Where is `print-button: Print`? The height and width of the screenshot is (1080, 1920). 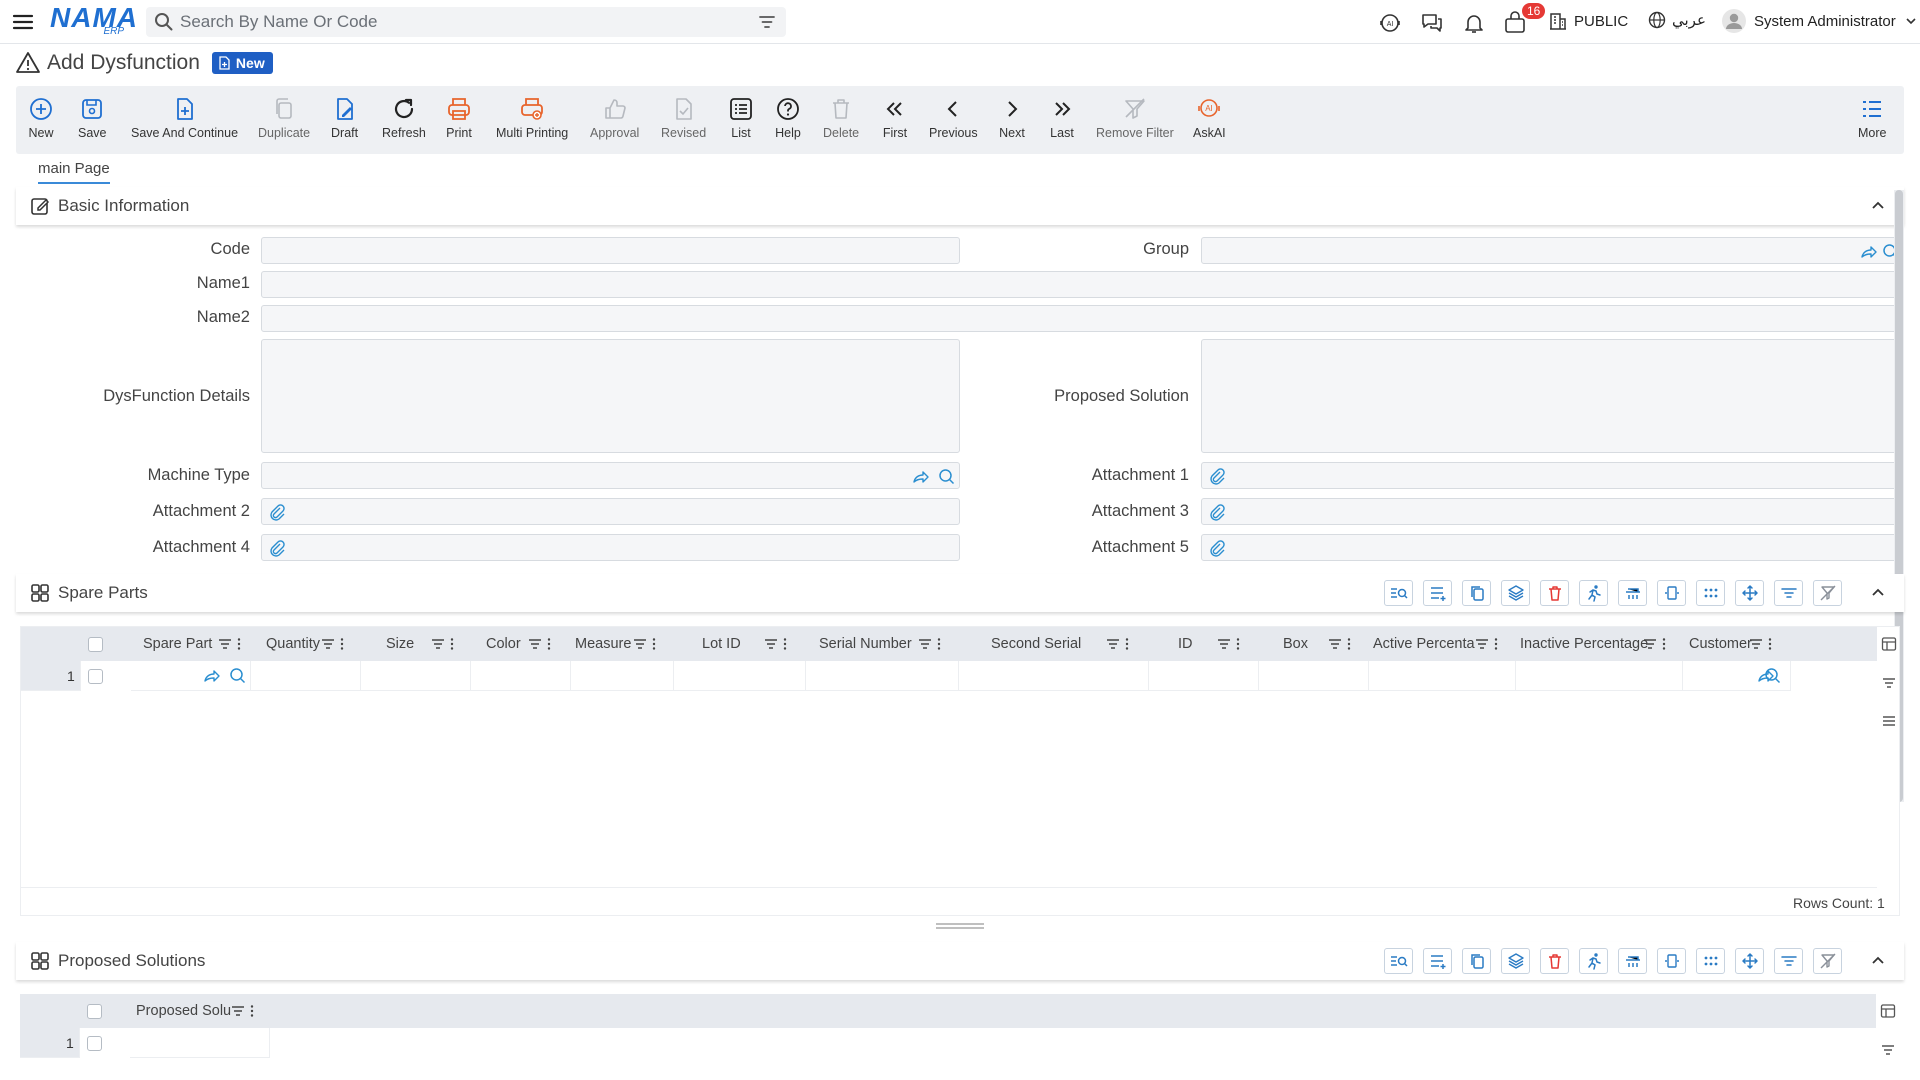 print-button: Print is located at coordinates (459, 118).